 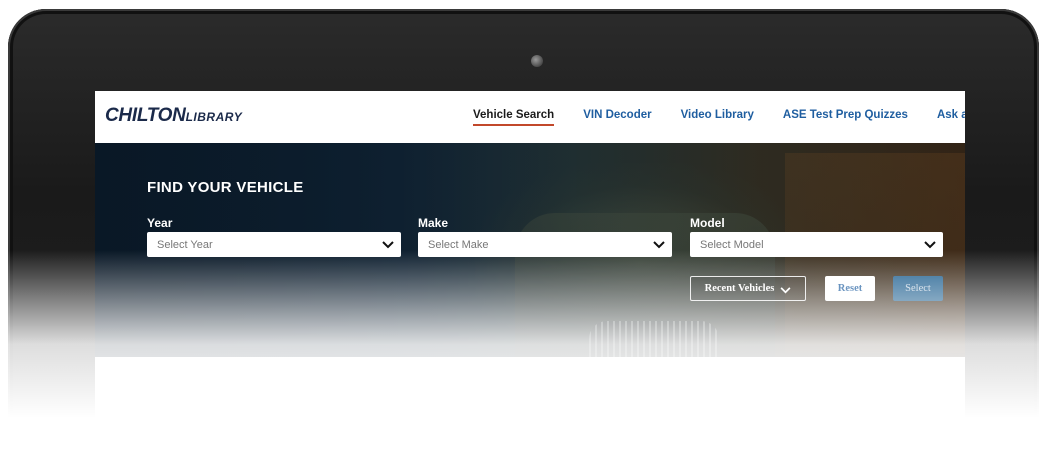 I want to click on model-select: Select Model, so click(x=816, y=244).